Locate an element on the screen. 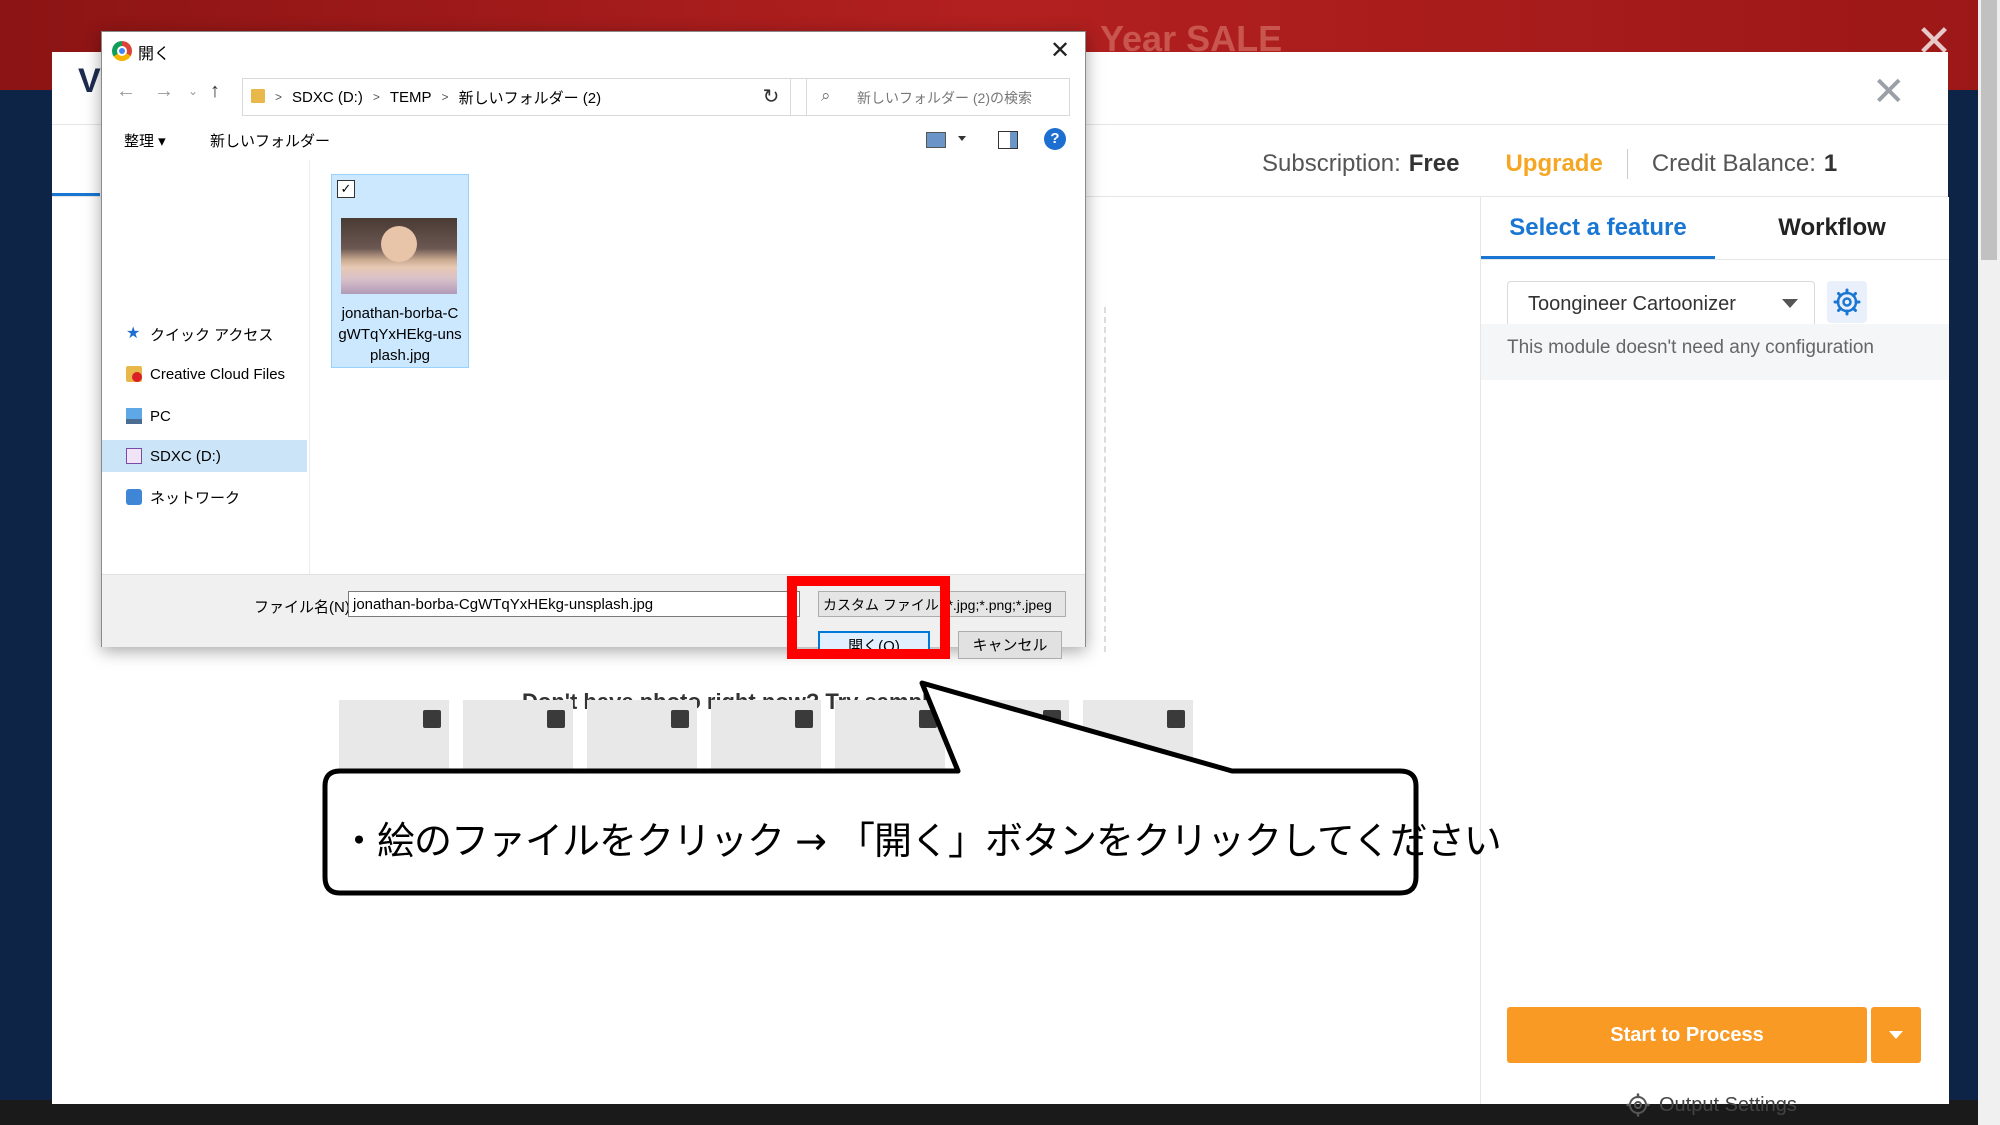 The image size is (2000, 1125). open-button-highlight is located at coordinates (868, 617).